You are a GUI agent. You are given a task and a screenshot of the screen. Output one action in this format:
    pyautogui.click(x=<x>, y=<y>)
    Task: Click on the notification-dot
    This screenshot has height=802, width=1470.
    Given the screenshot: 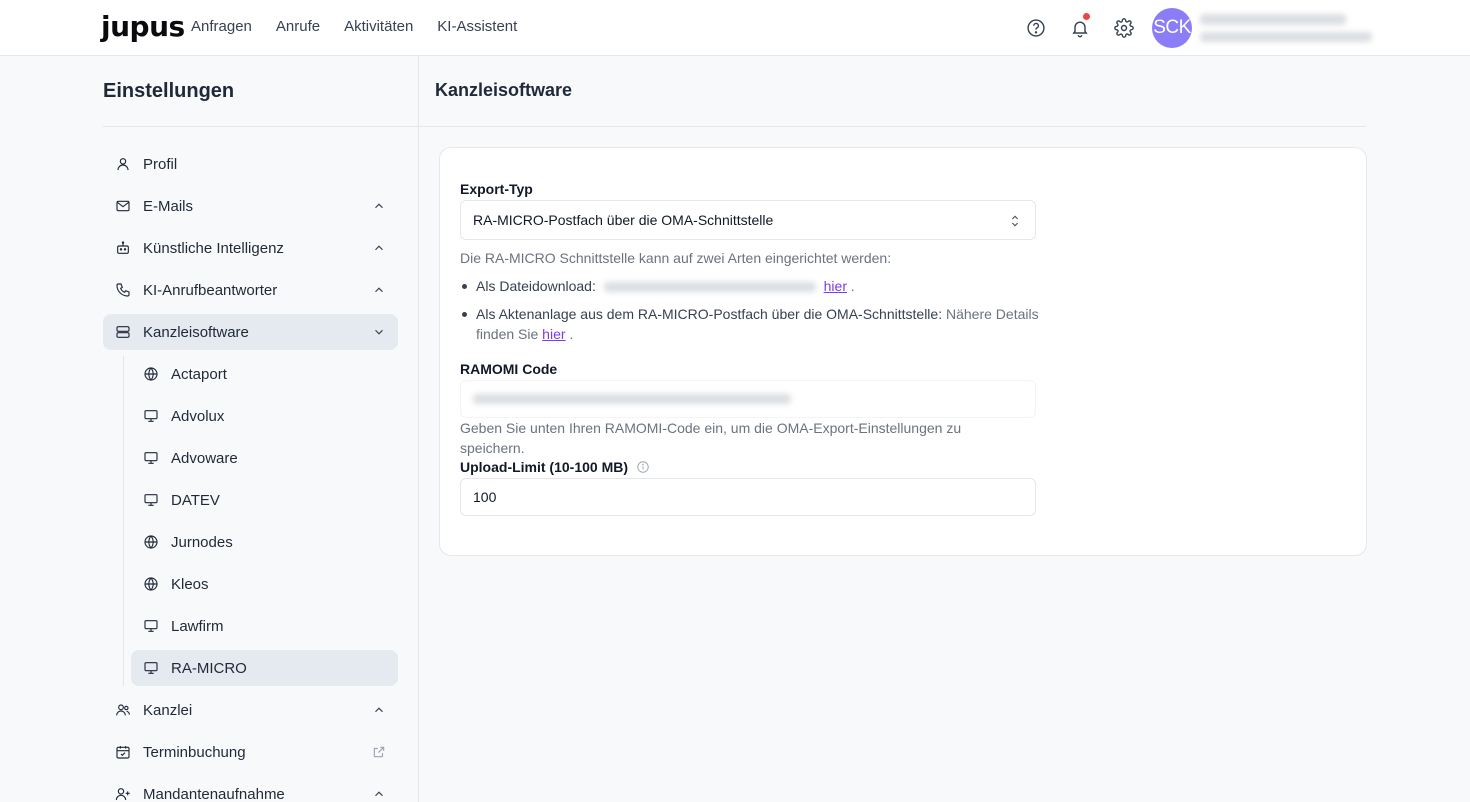 What is the action you would take?
    pyautogui.click(x=1086, y=16)
    